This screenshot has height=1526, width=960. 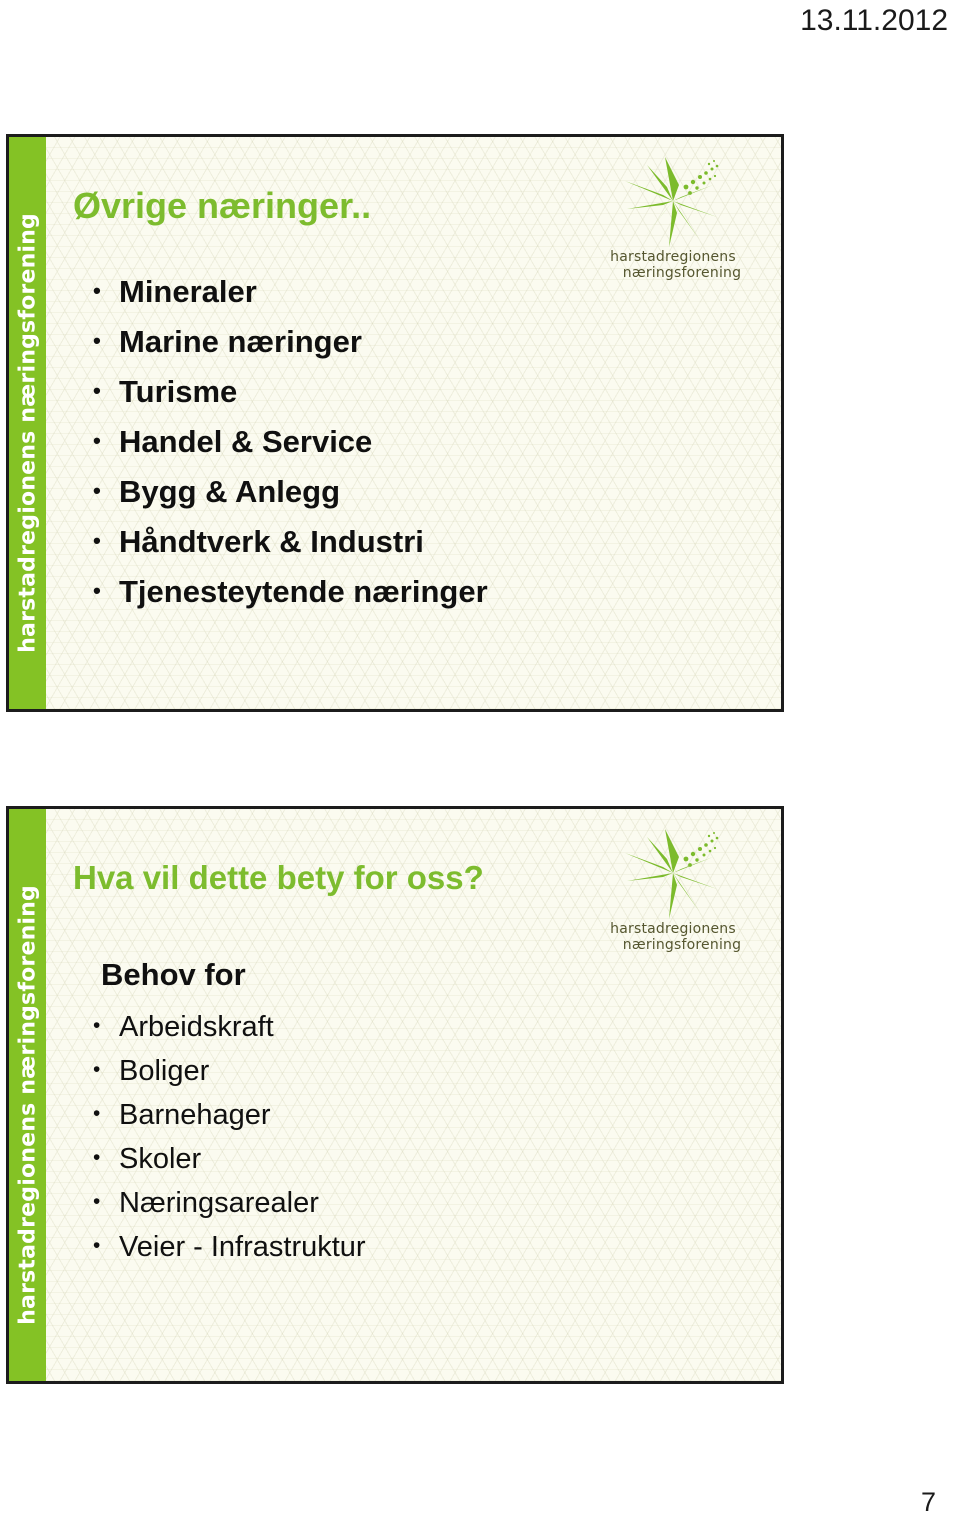 I want to click on list-item: Boliger, so click(x=229, y=1070).